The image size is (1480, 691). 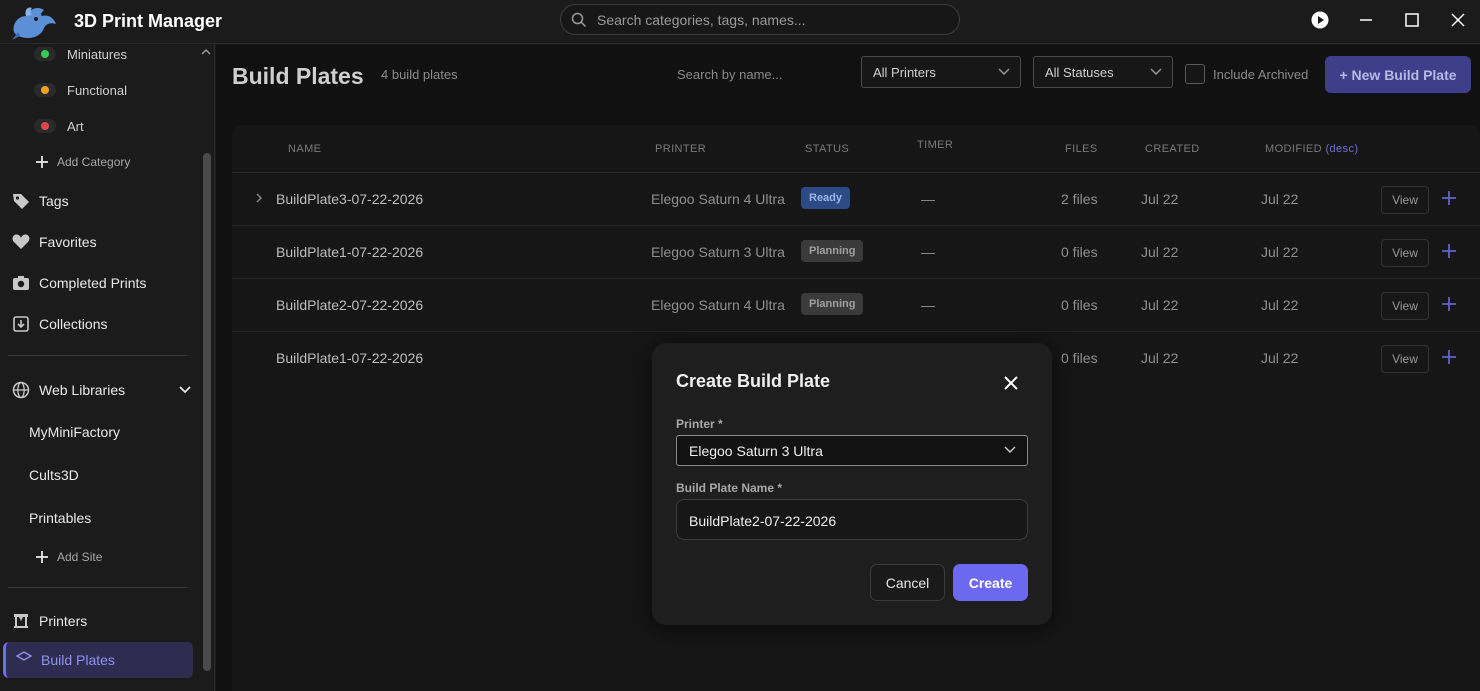 What do you see at coordinates (1311, 149) in the screenshot?
I see `column-header-modified: MODIFIED (desc)` at bounding box center [1311, 149].